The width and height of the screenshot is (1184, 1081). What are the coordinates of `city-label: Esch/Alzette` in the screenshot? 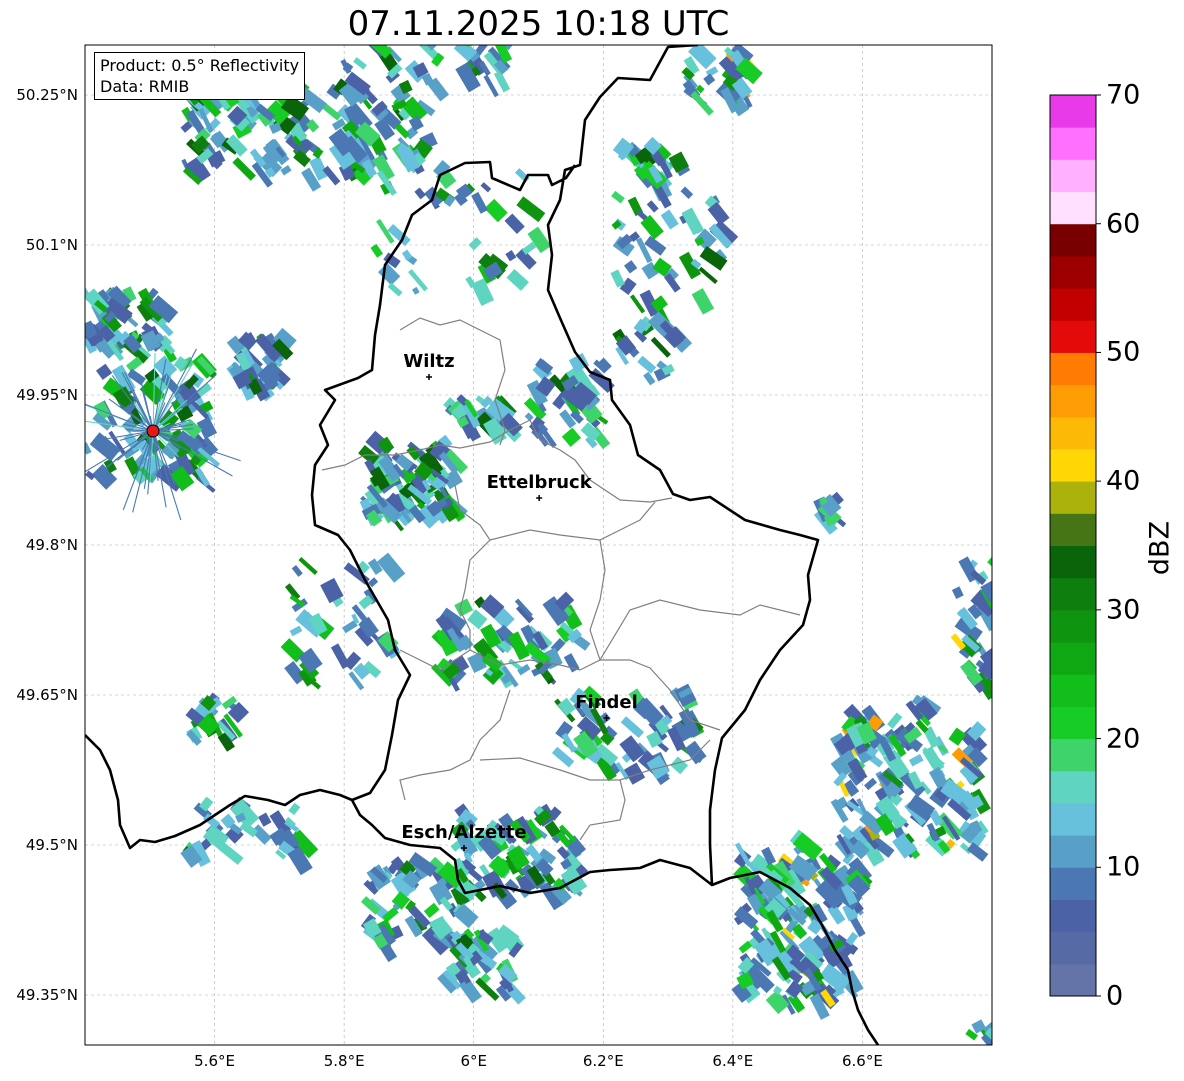 It's located at (463, 832).